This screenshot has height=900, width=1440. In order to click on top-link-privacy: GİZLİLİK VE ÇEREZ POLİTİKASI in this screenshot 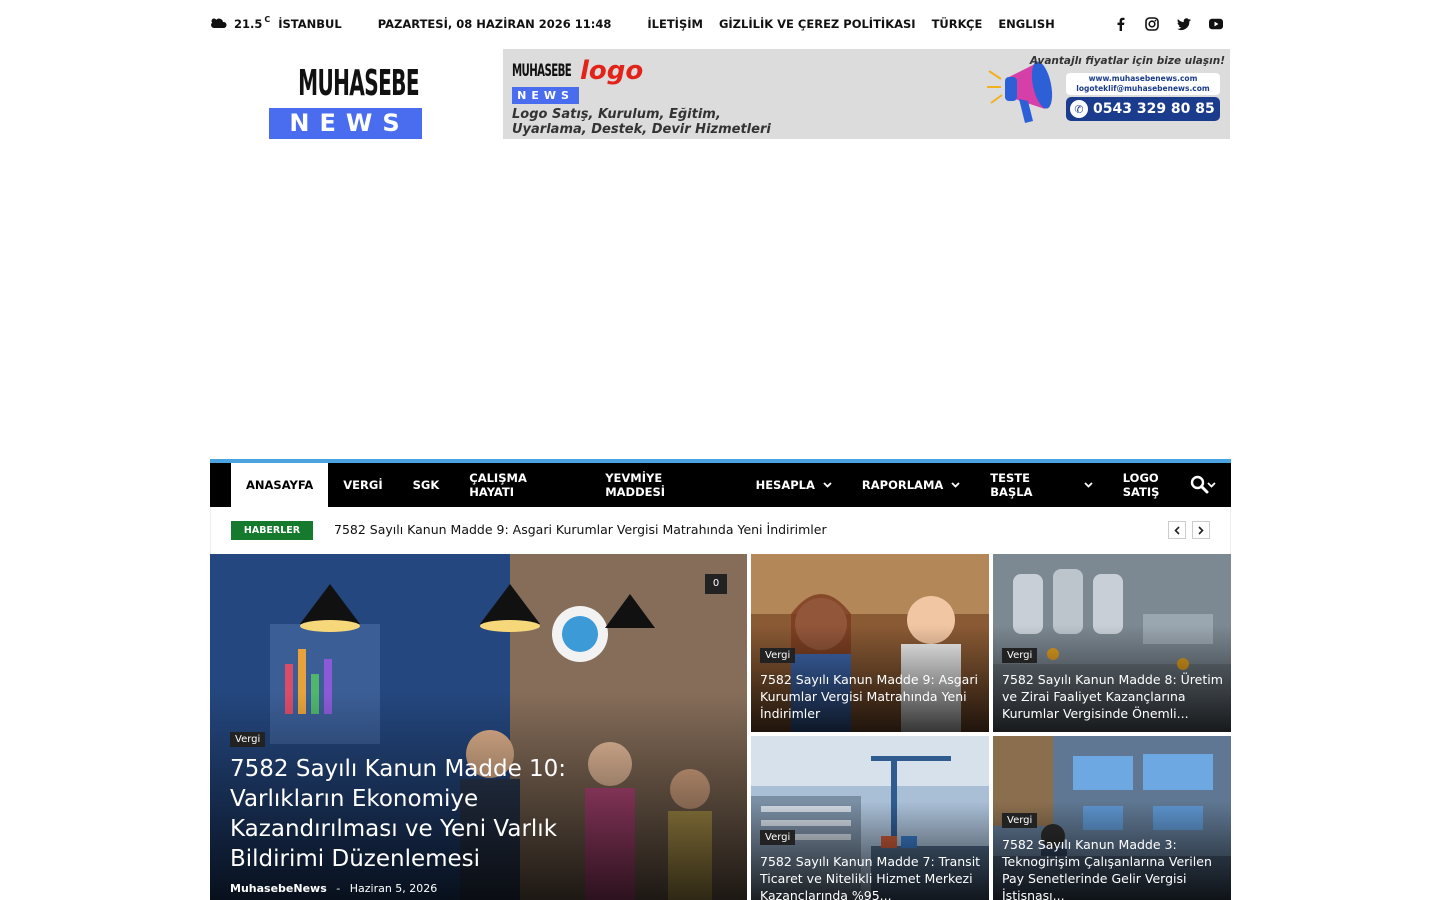, I will do `click(817, 24)`.